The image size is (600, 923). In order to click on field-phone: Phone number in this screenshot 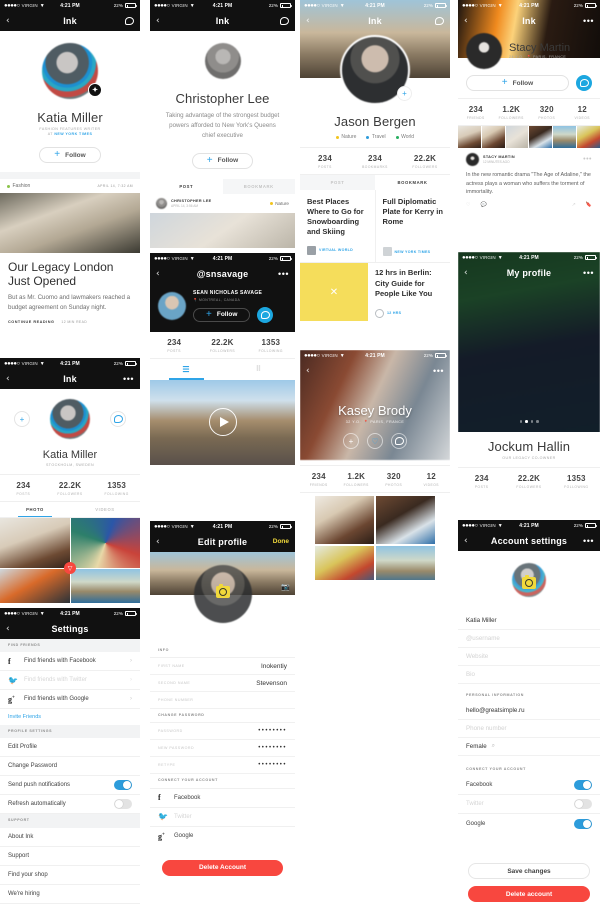, I will do `click(529, 729)`.